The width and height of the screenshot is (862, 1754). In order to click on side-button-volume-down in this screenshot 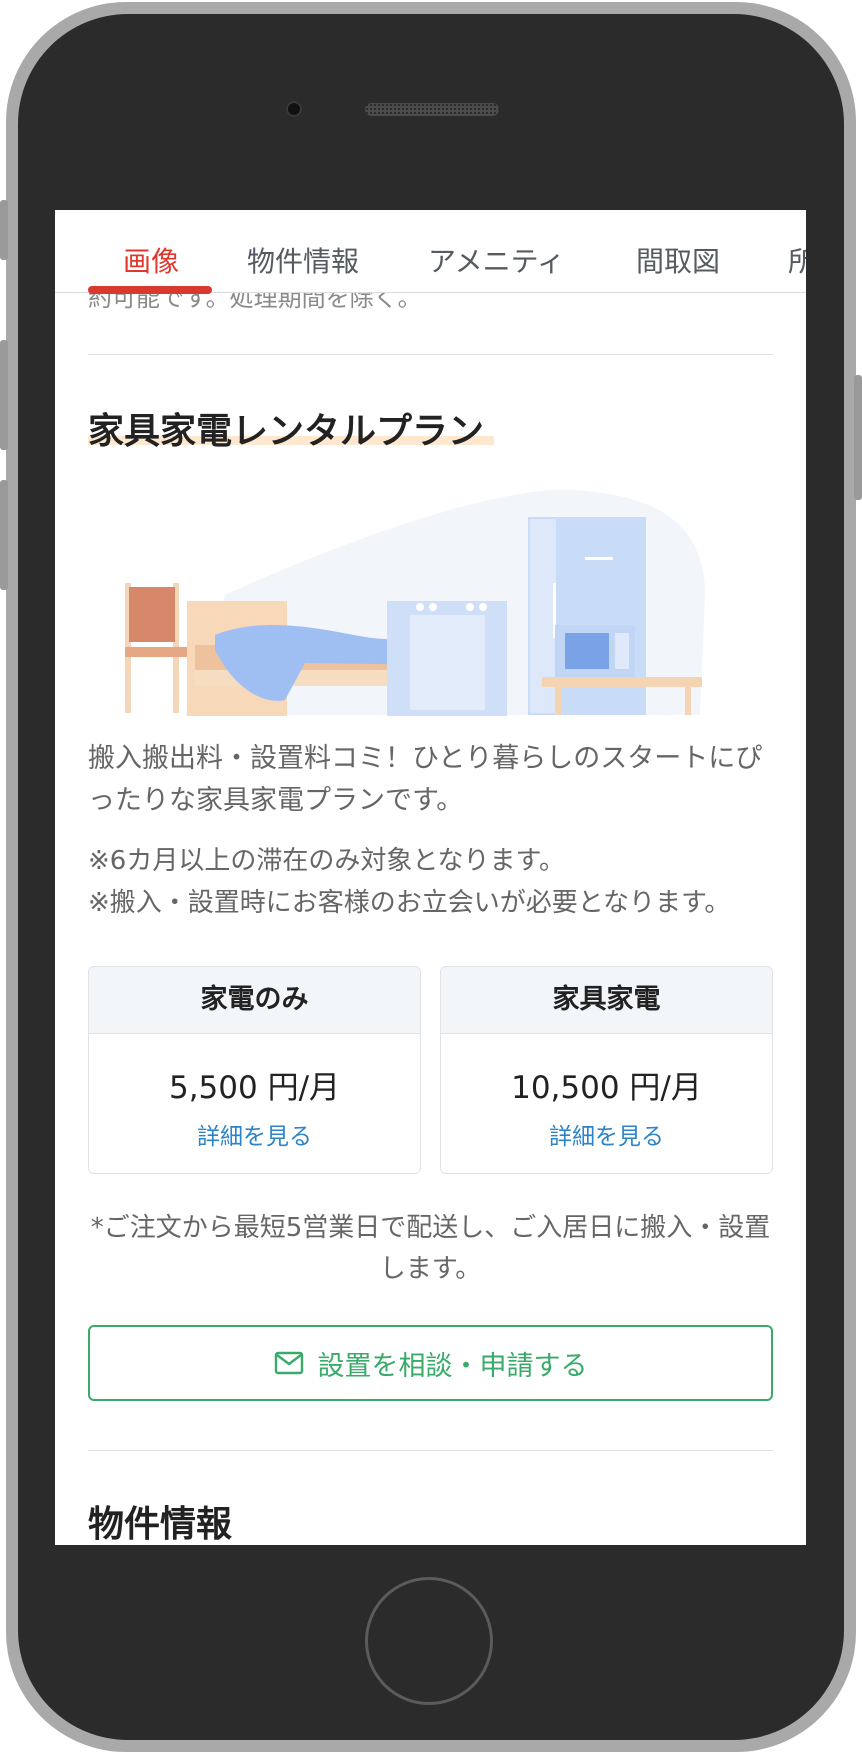, I will do `click(4, 535)`.